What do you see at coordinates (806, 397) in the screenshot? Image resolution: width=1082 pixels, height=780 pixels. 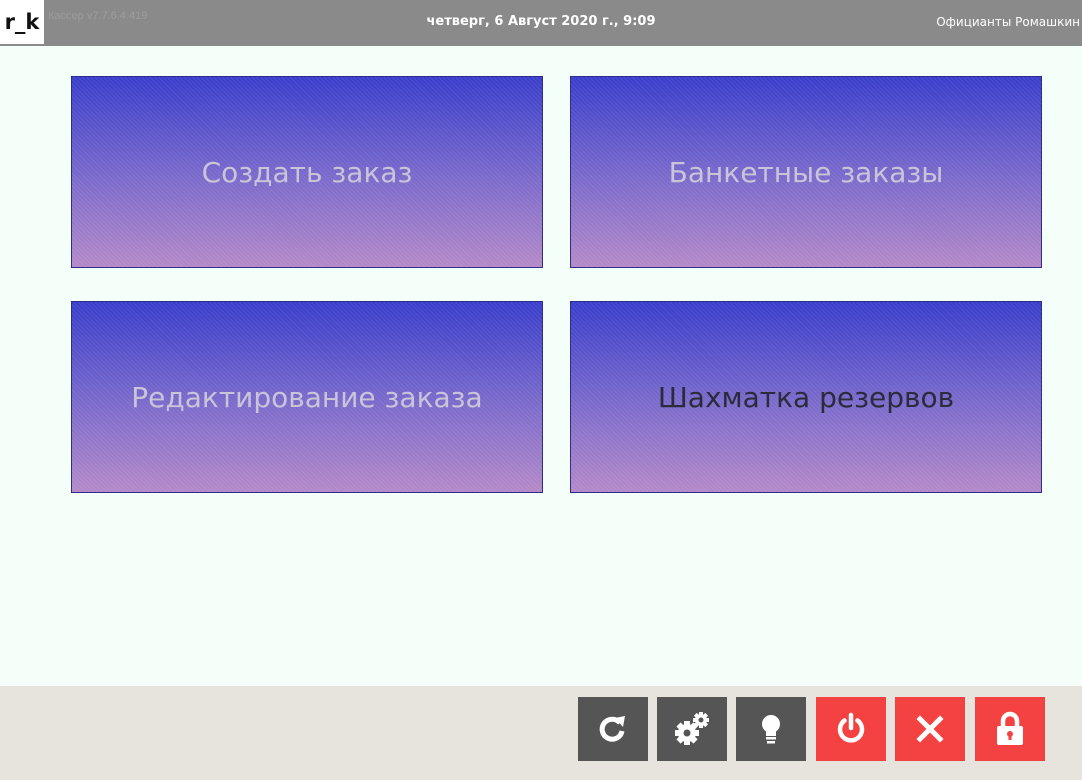 I see `reservation-grid-button: Шахматка резервов` at bounding box center [806, 397].